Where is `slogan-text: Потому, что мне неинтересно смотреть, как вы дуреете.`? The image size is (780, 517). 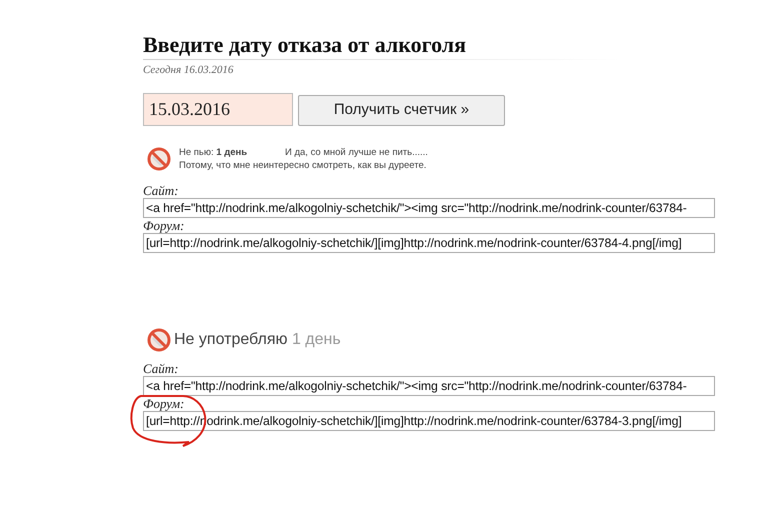
slogan-text: Потому, что мне неинтересно смотреть, как вы дуреете. is located at coordinates (302, 165).